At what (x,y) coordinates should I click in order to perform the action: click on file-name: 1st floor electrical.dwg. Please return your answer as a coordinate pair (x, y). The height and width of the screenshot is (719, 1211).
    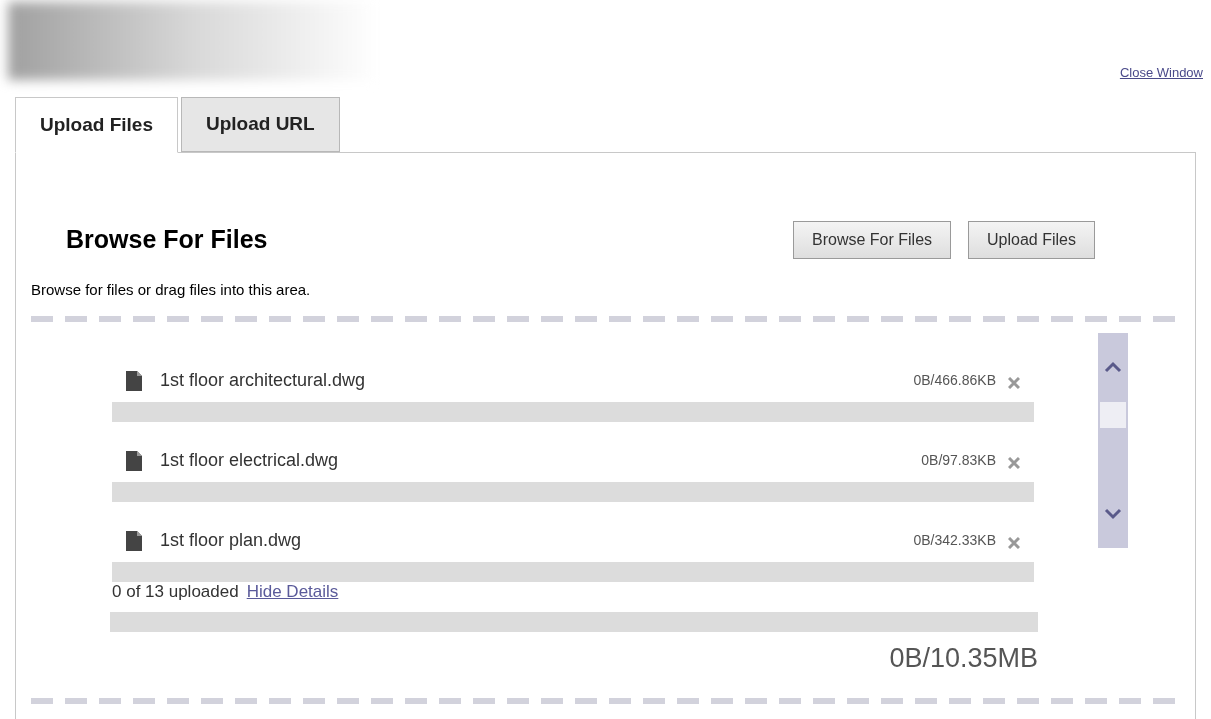
    Looking at the image, I should click on (249, 460).